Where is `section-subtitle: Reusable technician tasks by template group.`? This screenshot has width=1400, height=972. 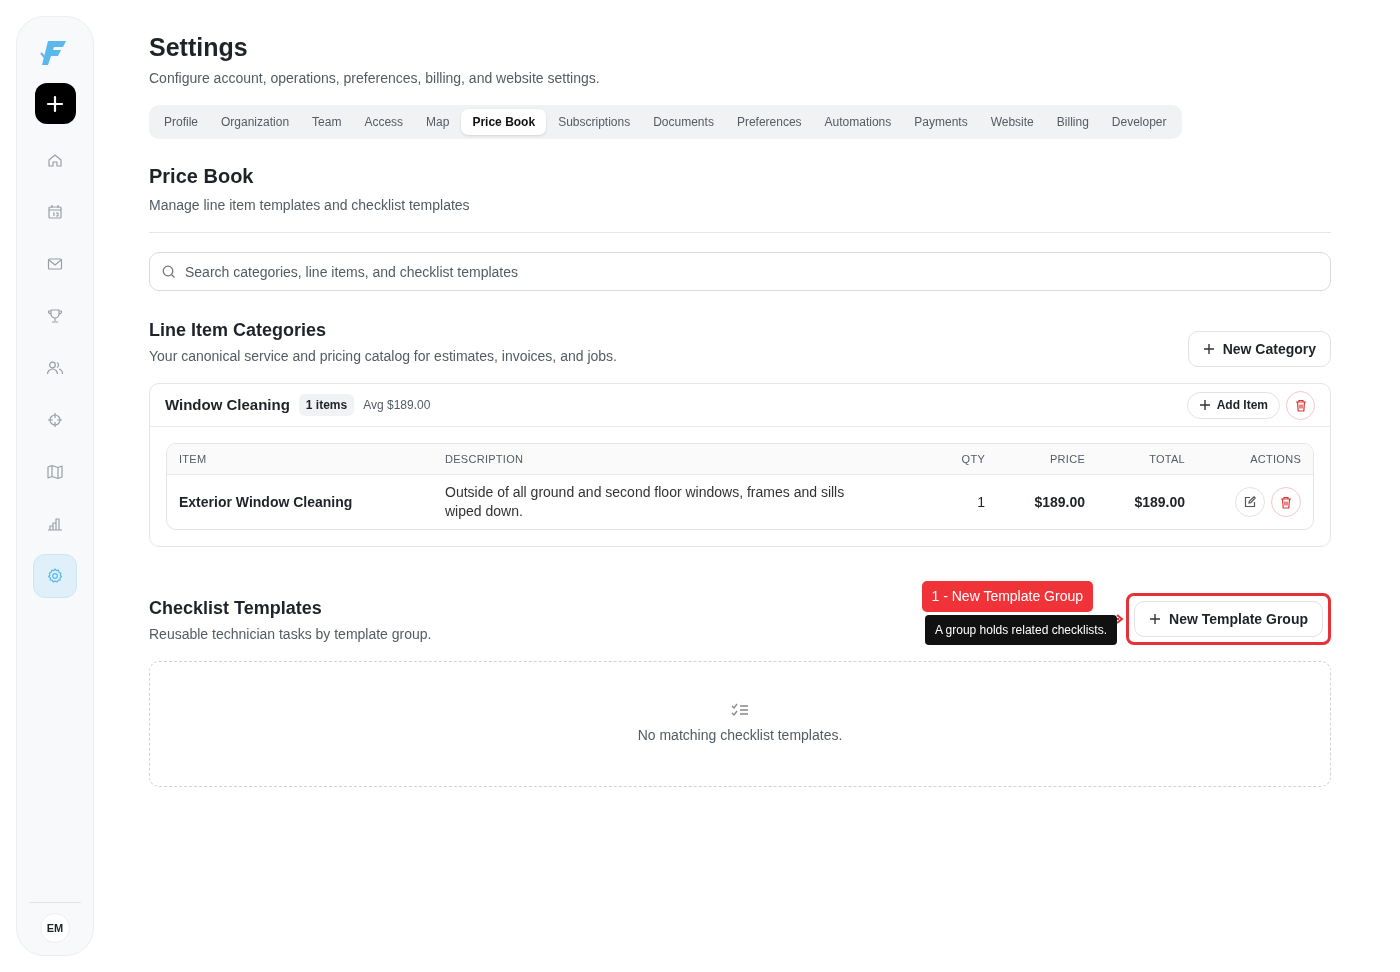
section-subtitle: Reusable technician tasks by template group. is located at coordinates (290, 634).